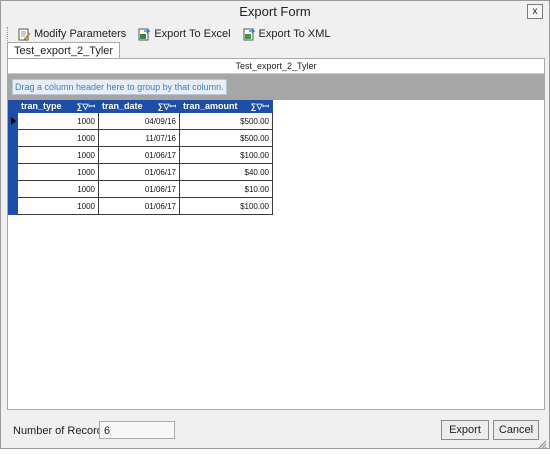  What do you see at coordinates (64, 50) in the screenshot?
I see `tab-test-export: Test_export_2_Tyler` at bounding box center [64, 50].